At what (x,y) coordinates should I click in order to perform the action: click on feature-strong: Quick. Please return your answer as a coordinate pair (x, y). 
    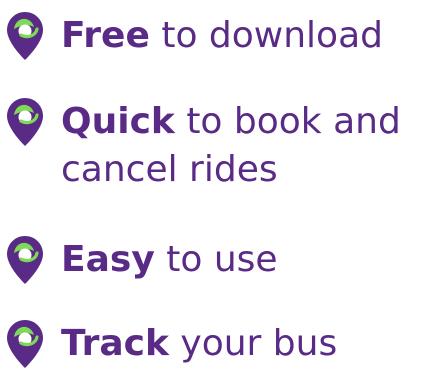
    Looking at the image, I should click on (118, 121).